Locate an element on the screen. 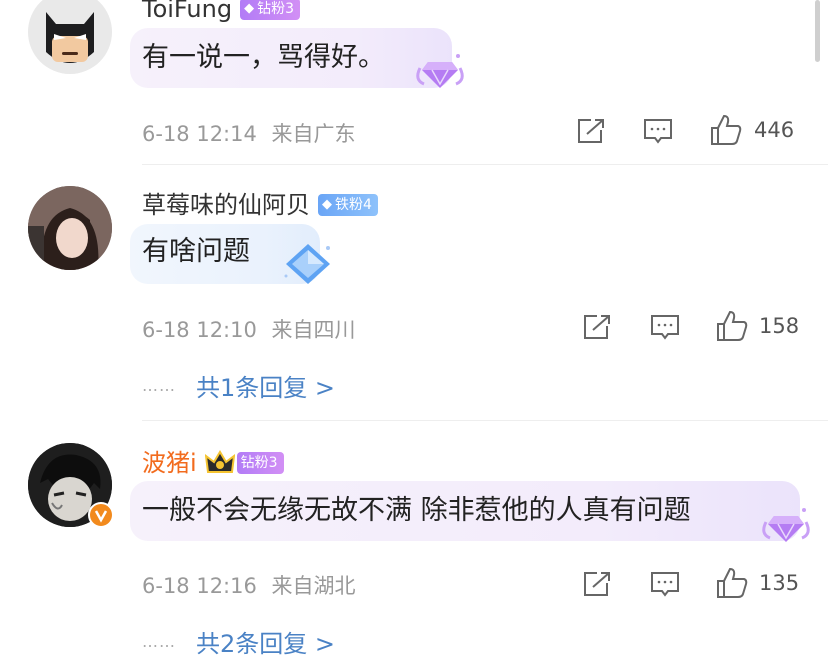 The width and height of the screenshot is (828, 659). comment-time: 6-18 12:16 is located at coordinates (199, 586).